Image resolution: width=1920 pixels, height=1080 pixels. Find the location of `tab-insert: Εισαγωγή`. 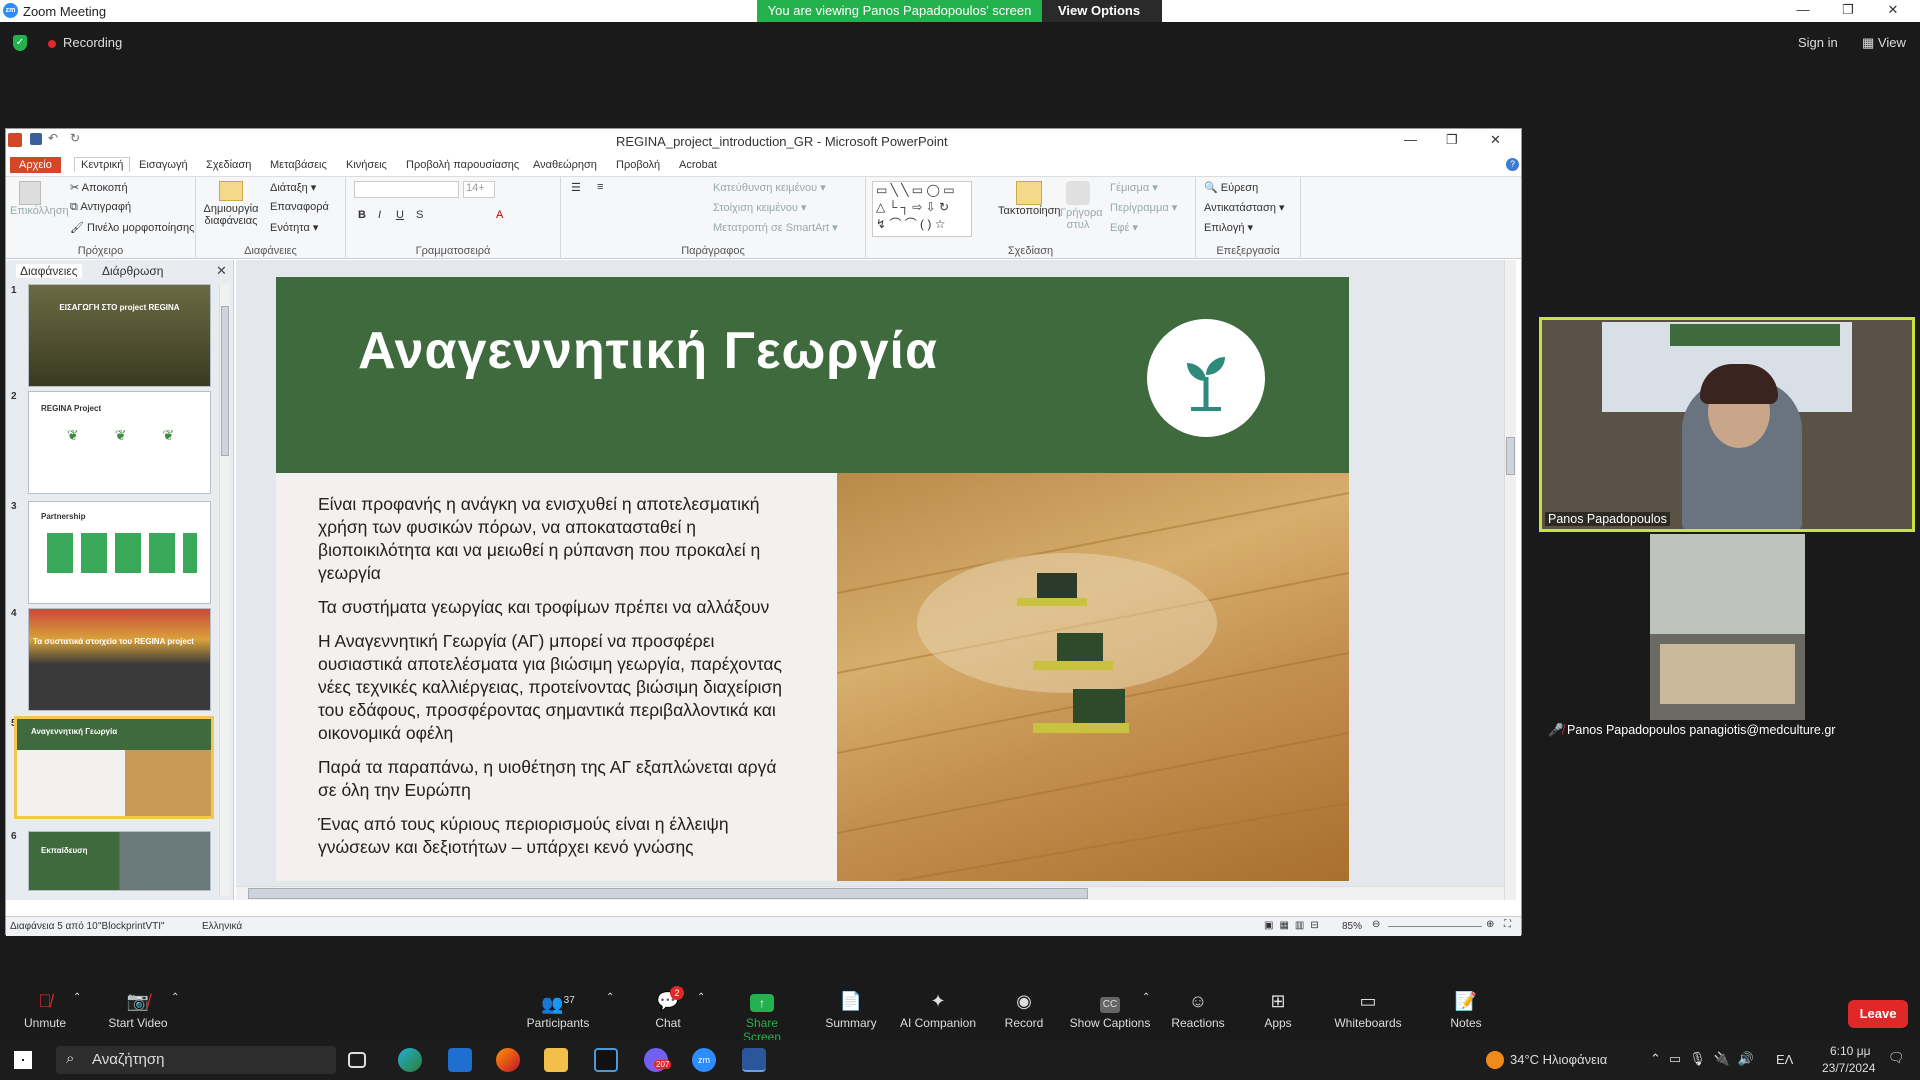

tab-insert: Εισαγωγή is located at coordinates (163, 165).